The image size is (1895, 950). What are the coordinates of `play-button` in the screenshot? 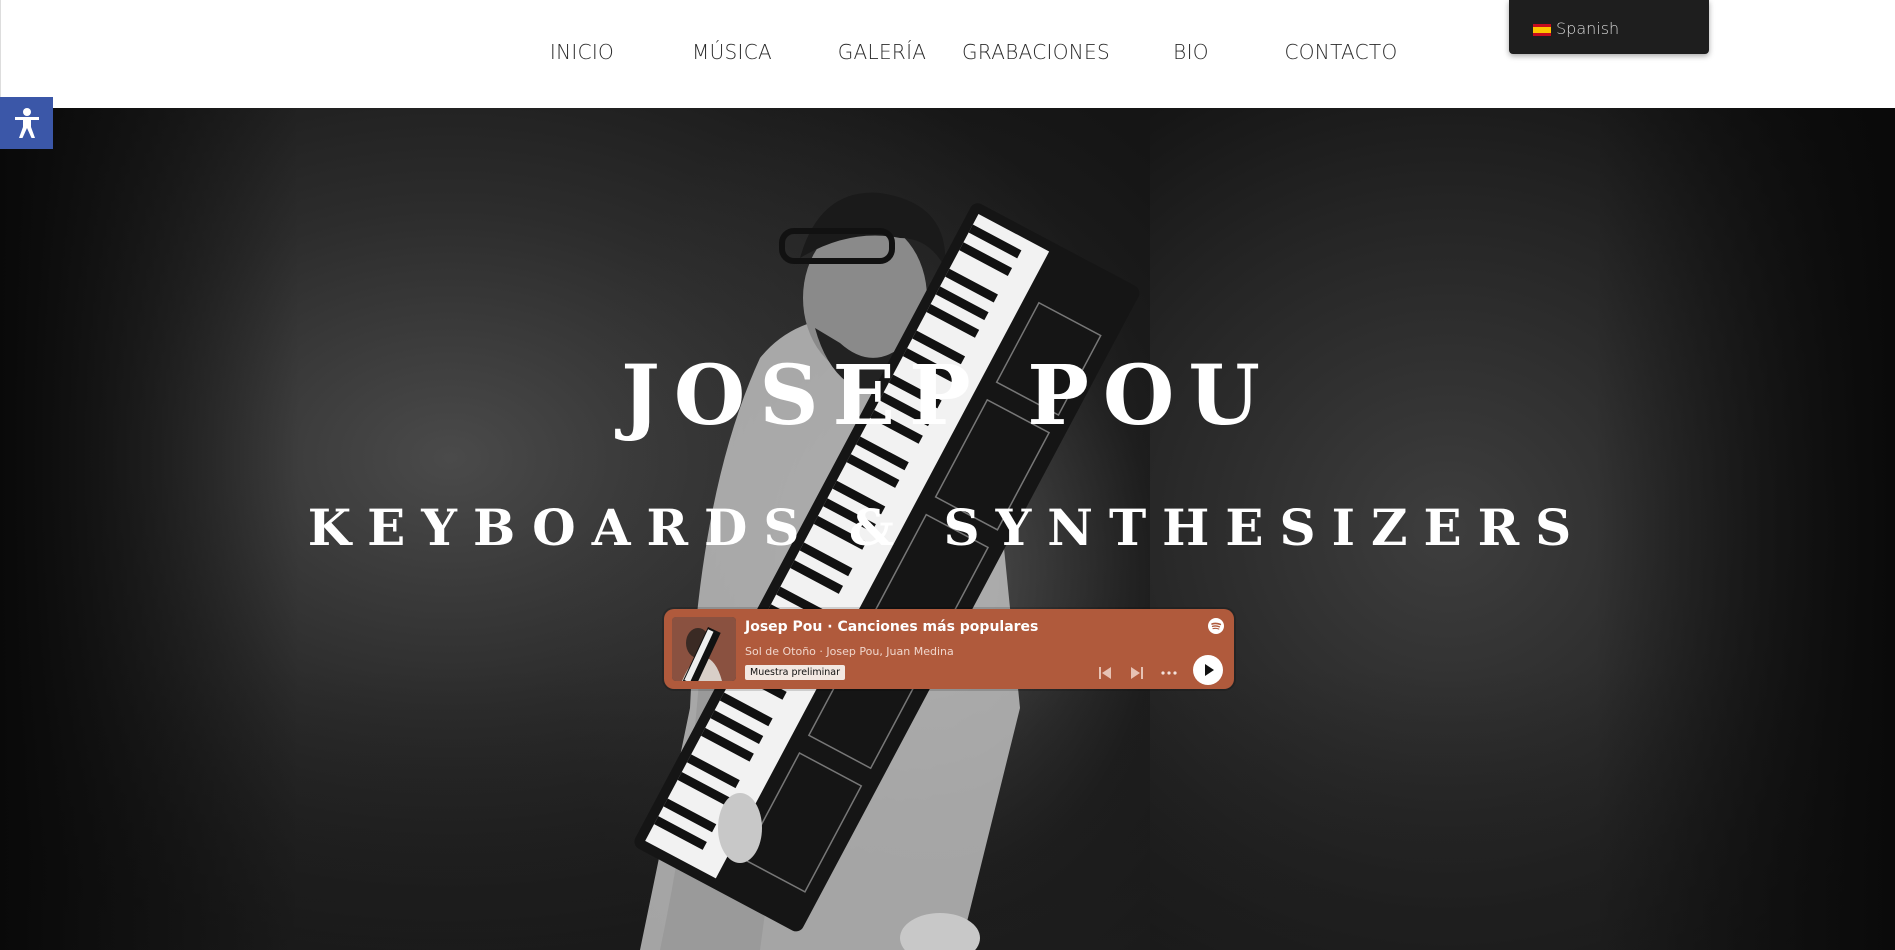 It's located at (1208, 670).